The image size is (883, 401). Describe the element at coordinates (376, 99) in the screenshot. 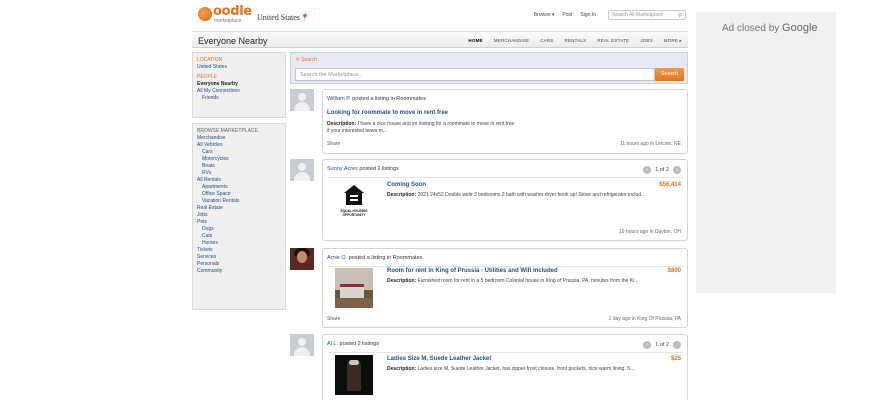

I see `feed-poster: William P. posted a listing in Roommates` at that location.